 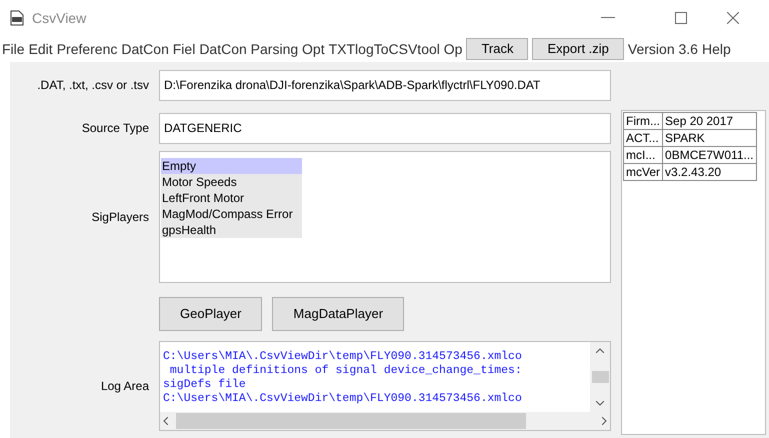 What do you see at coordinates (231, 166) in the screenshot?
I see `list-item: Empty` at bounding box center [231, 166].